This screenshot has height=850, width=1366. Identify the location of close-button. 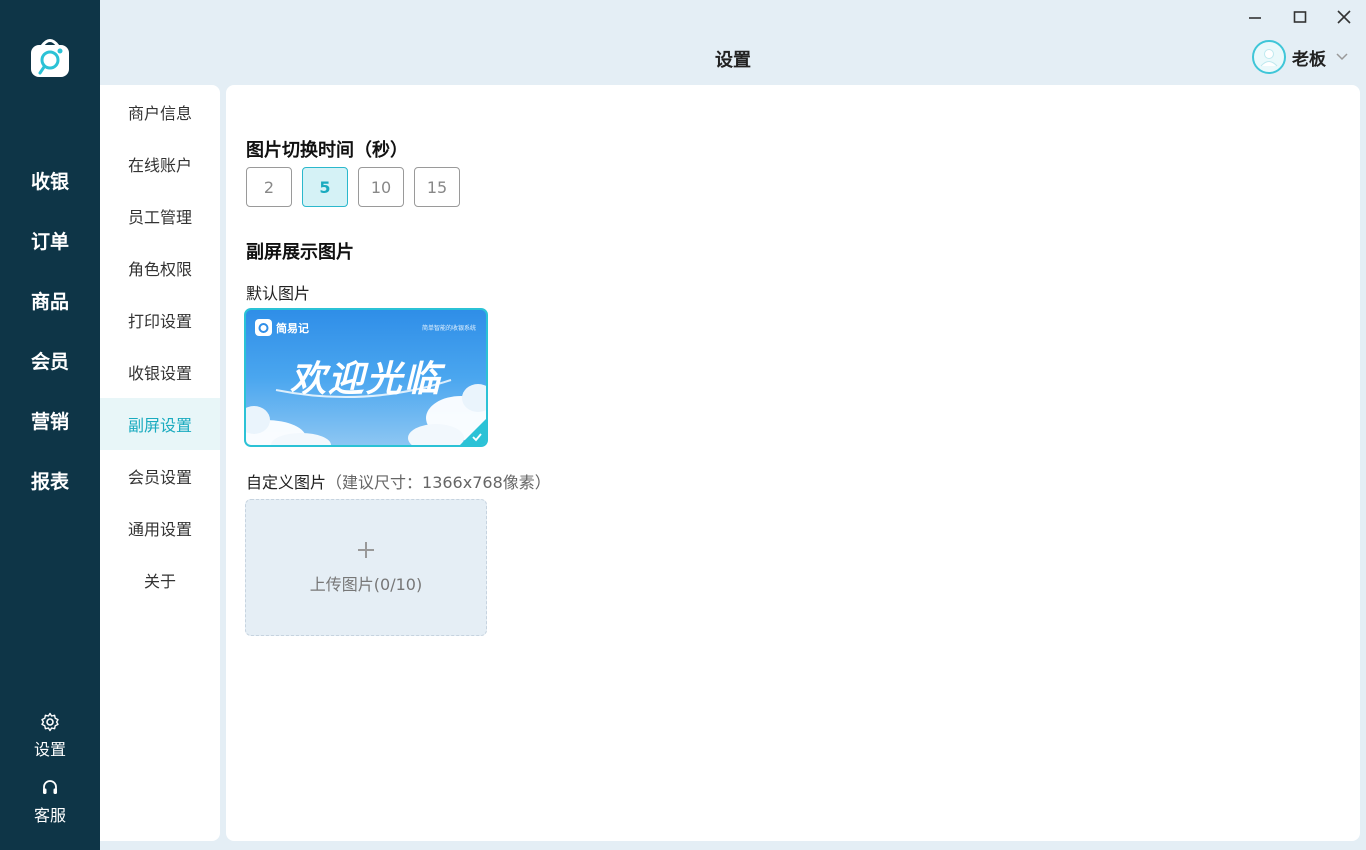
(1344, 17).